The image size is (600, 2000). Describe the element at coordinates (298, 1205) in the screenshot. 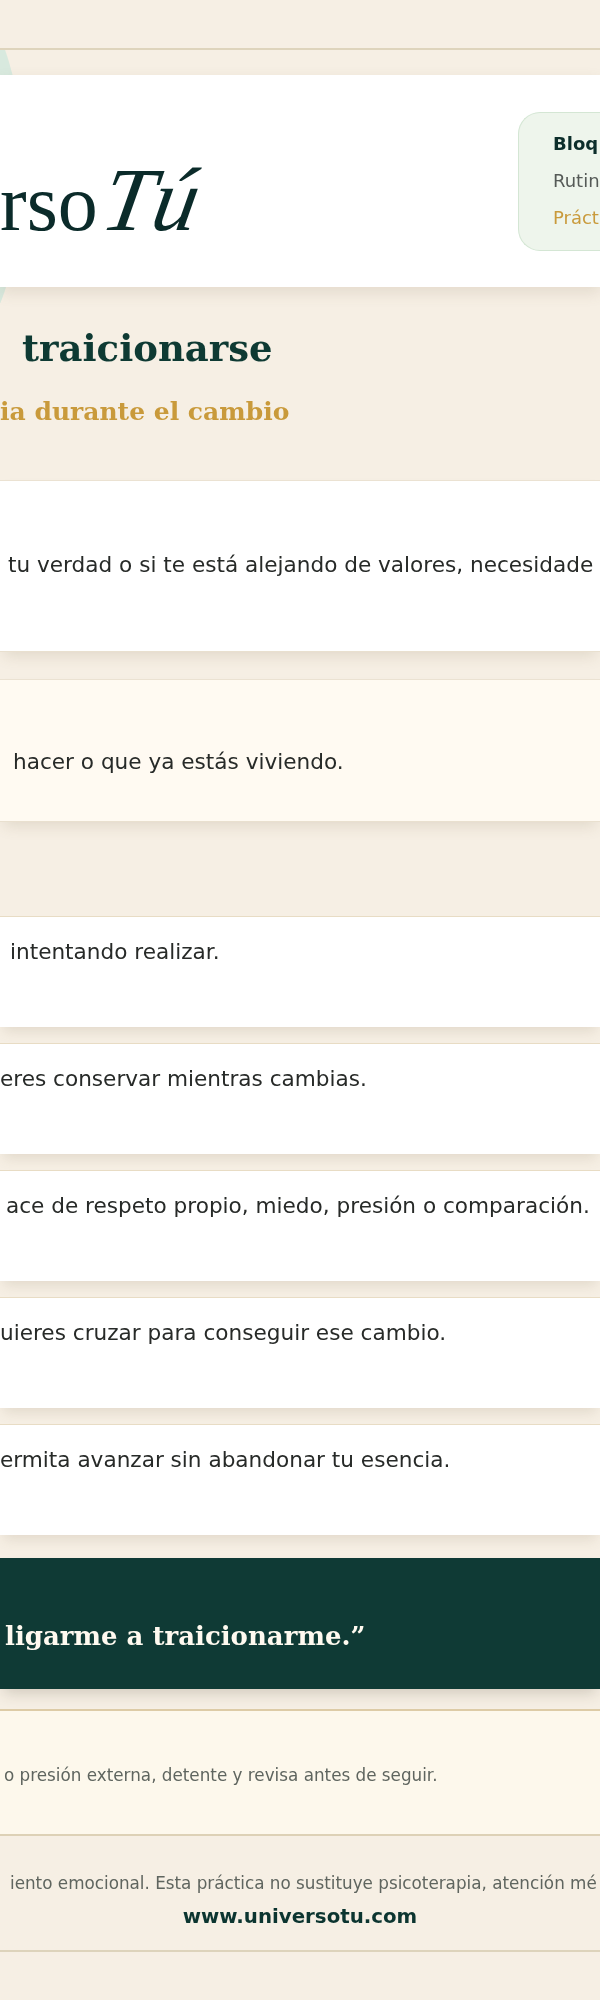

I see `step-text: ace de respeto propio, miedo, presión o comparación.` at that location.